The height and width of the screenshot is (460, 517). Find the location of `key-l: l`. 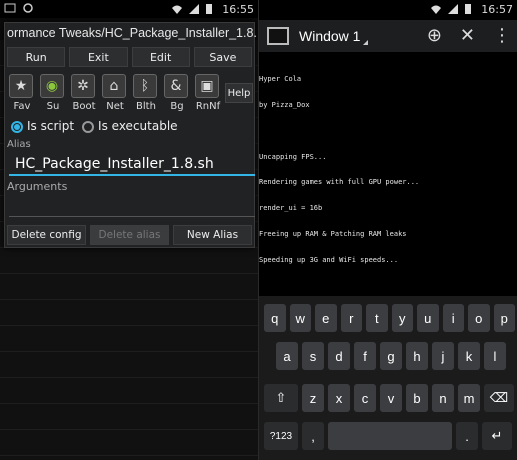

key-l: l is located at coordinates (495, 356).